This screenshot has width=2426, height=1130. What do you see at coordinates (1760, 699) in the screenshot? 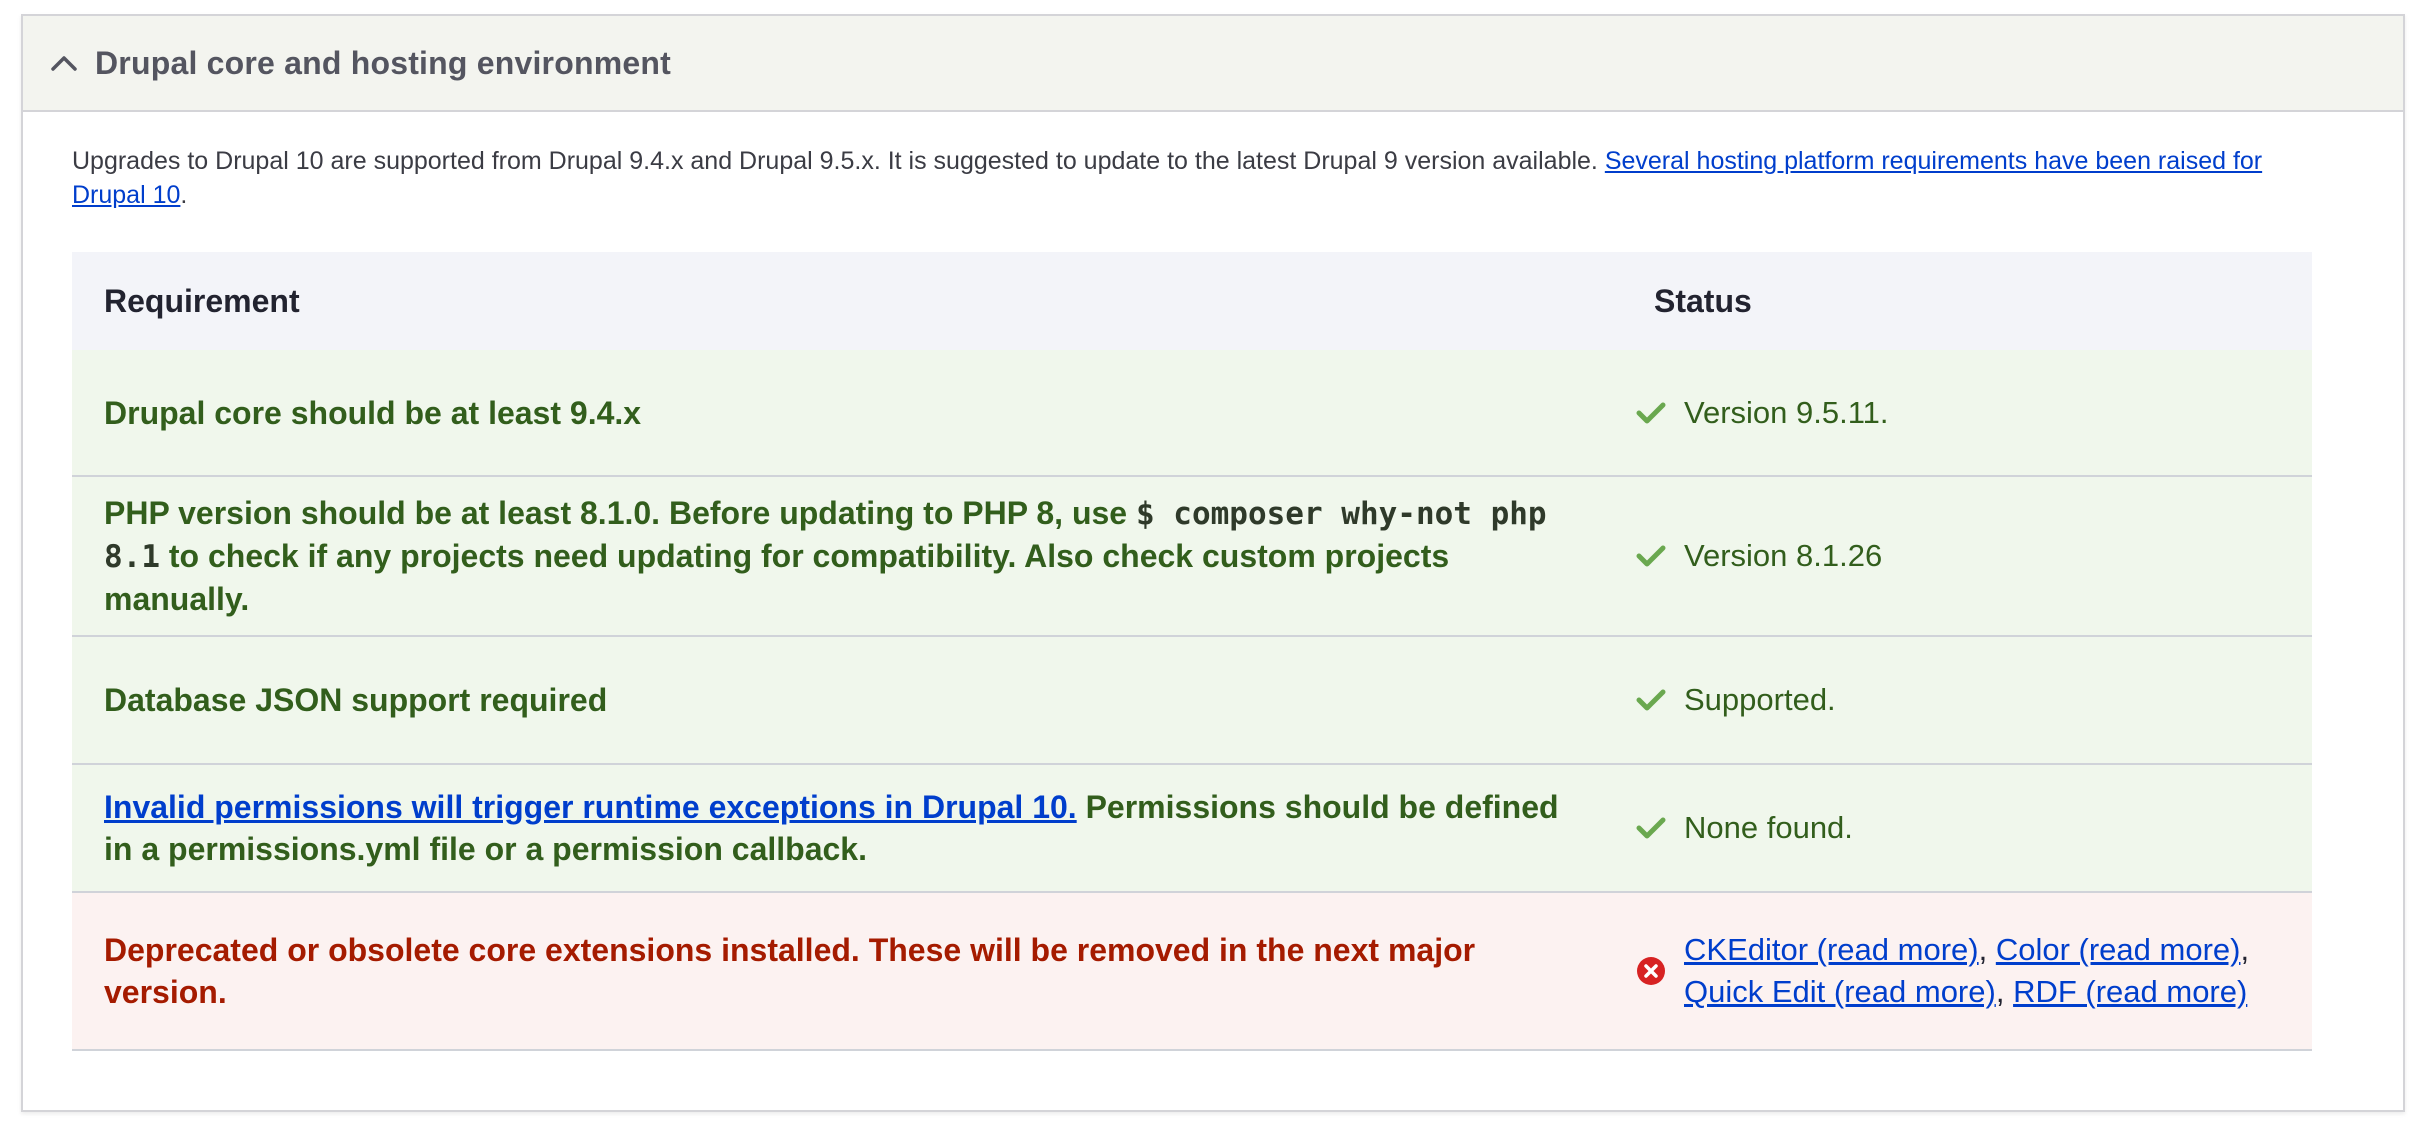
I see `status-text: Supported.` at bounding box center [1760, 699].